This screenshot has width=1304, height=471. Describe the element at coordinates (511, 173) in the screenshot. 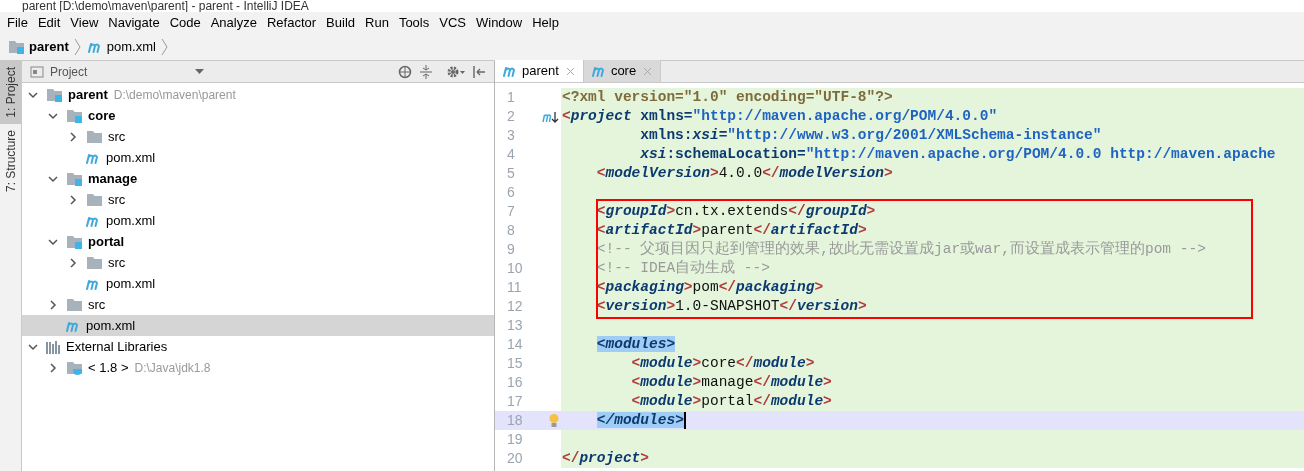

I see `line-number: 5` at that location.